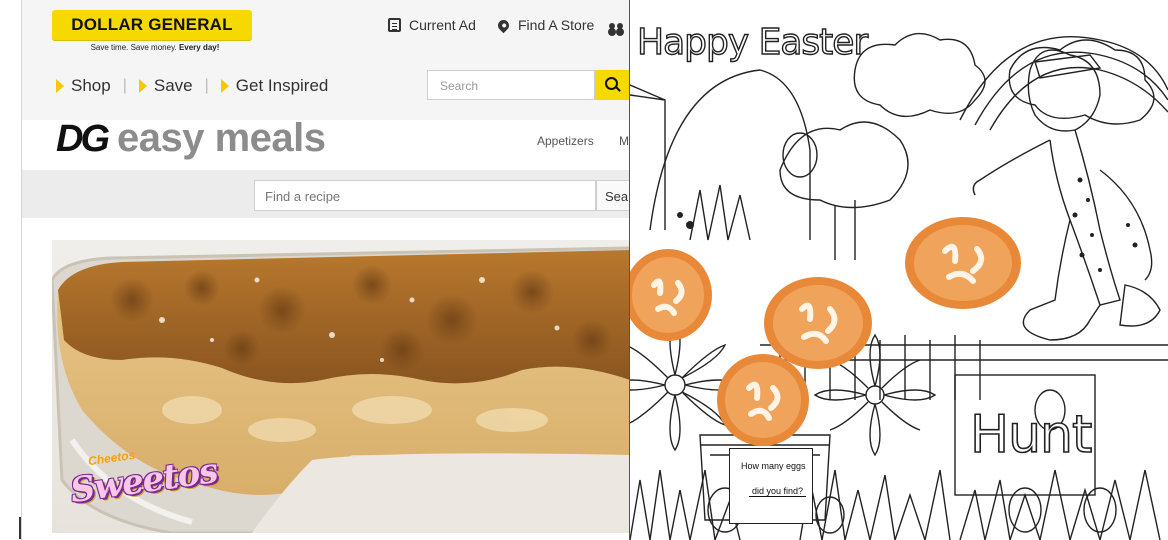  What do you see at coordinates (425, 195) in the screenshot?
I see `recipe-search-input: Find a recipe` at bounding box center [425, 195].